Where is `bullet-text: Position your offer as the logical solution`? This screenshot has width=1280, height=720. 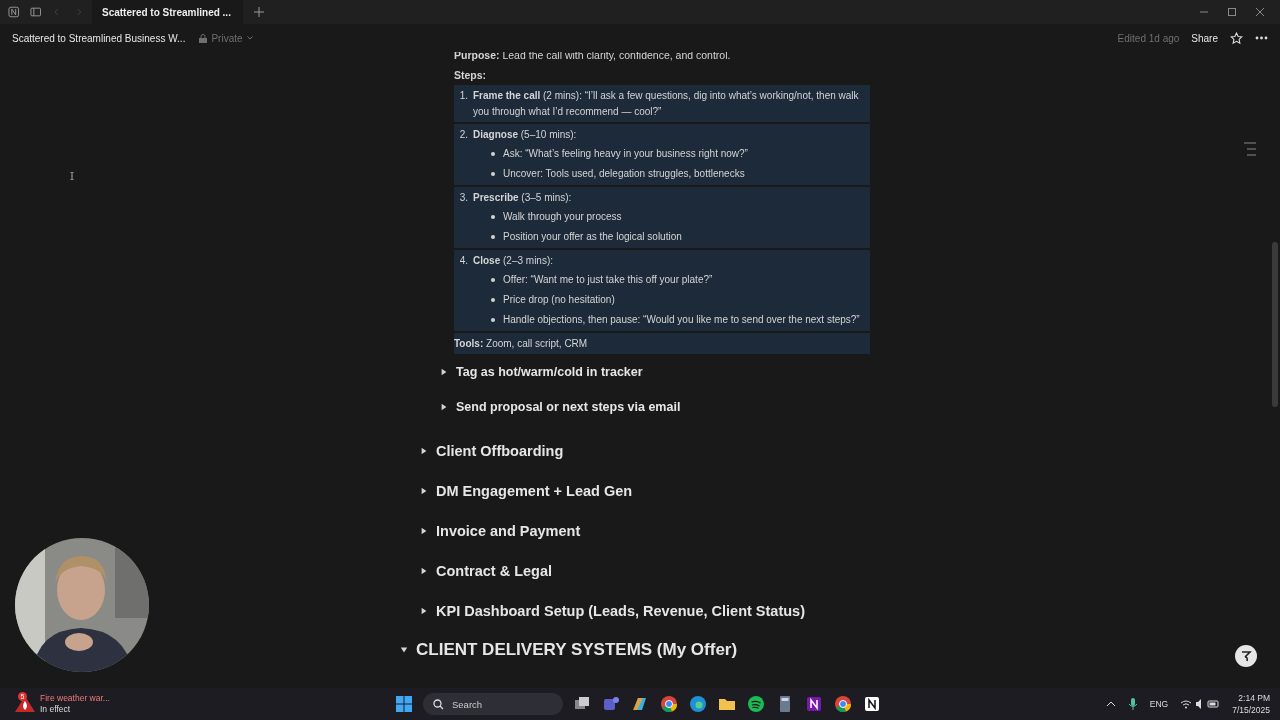
bullet-text: Position your offer as the logical solution is located at coordinates (592, 237).